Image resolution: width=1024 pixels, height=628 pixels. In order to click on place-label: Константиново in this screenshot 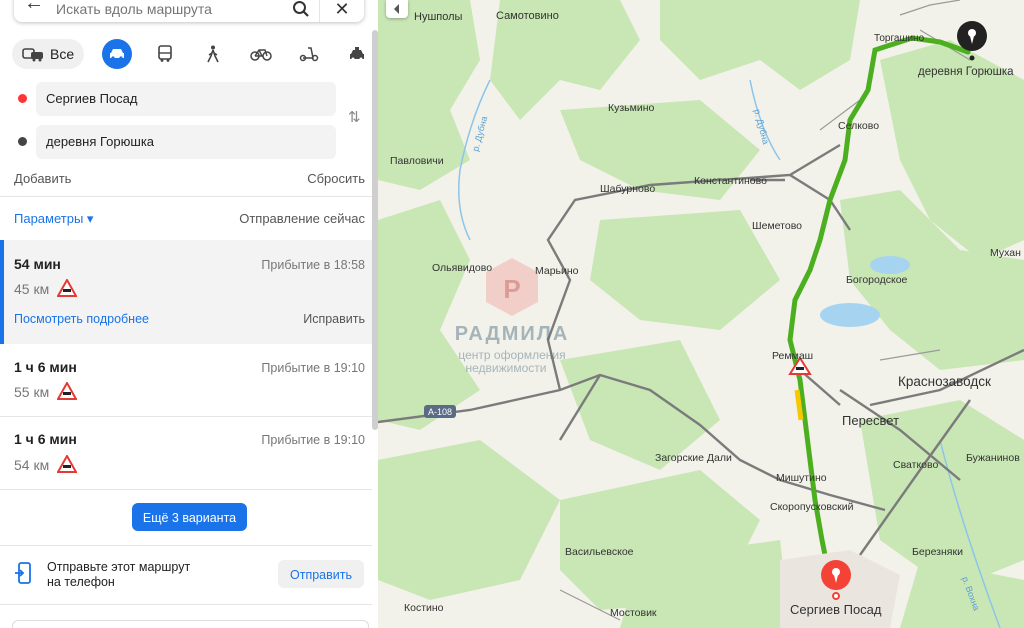, I will do `click(730, 181)`.